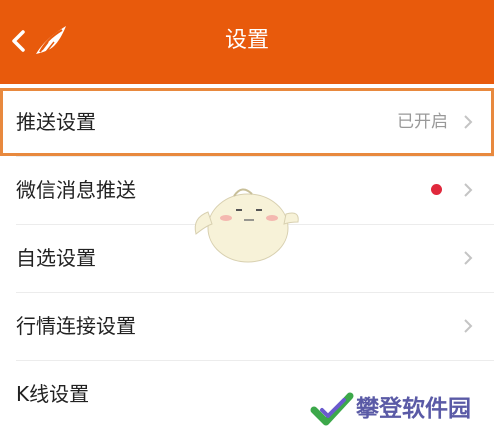 Image resolution: width=494 pixels, height=442 pixels. Describe the element at coordinates (56, 122) in the screenshot. I see `settings-item-label: 推送设置` at that location.